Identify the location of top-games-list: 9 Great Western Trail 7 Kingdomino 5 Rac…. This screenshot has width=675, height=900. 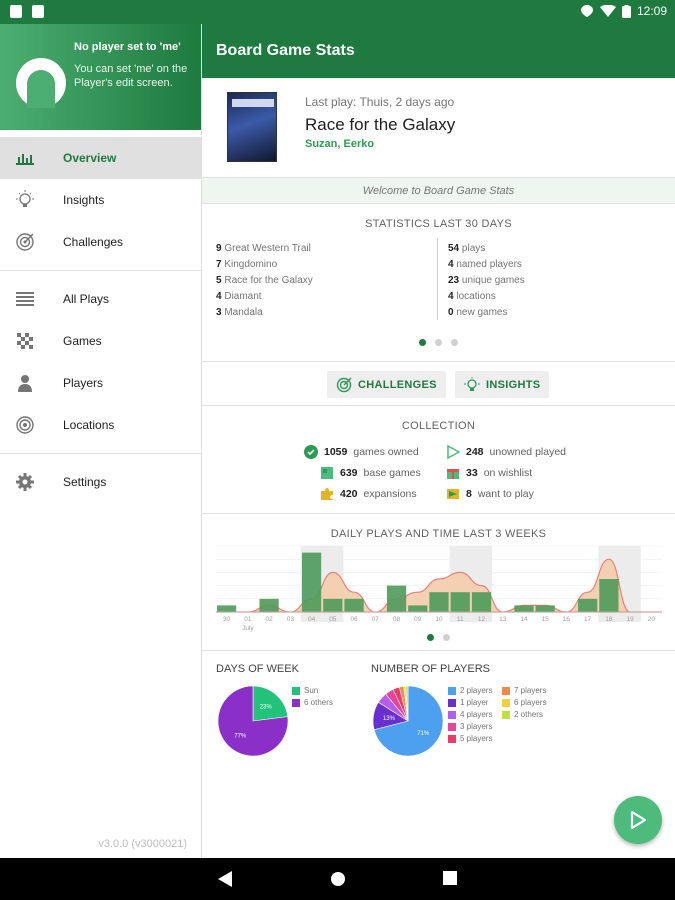
(264, 281).